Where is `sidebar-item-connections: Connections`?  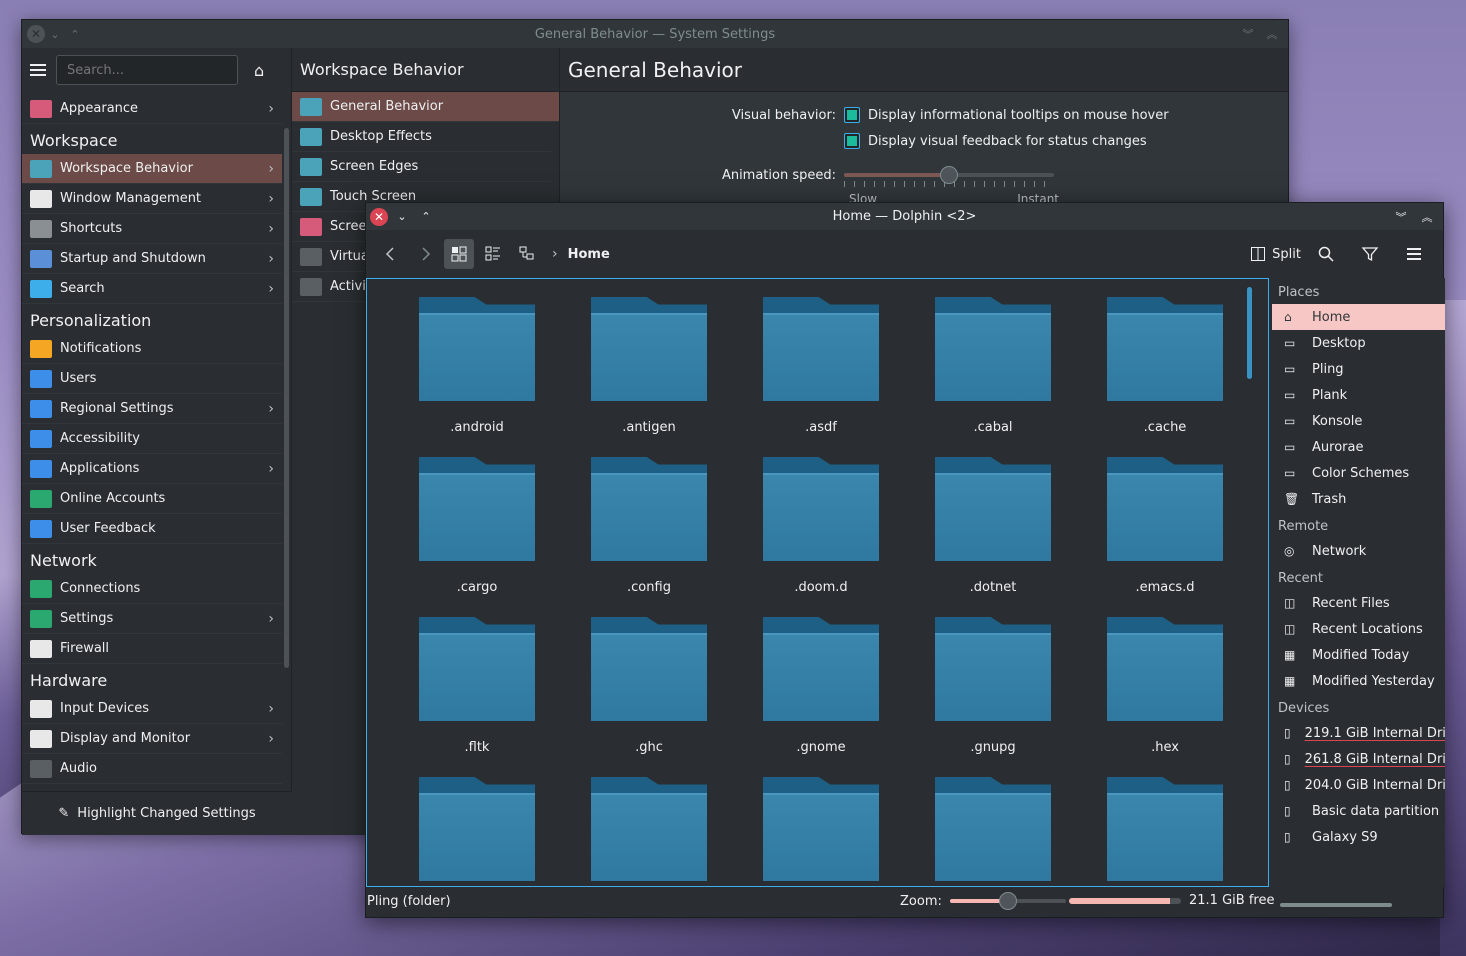 sidebar-item-connections: Connections is located at coordinates (152, 589).